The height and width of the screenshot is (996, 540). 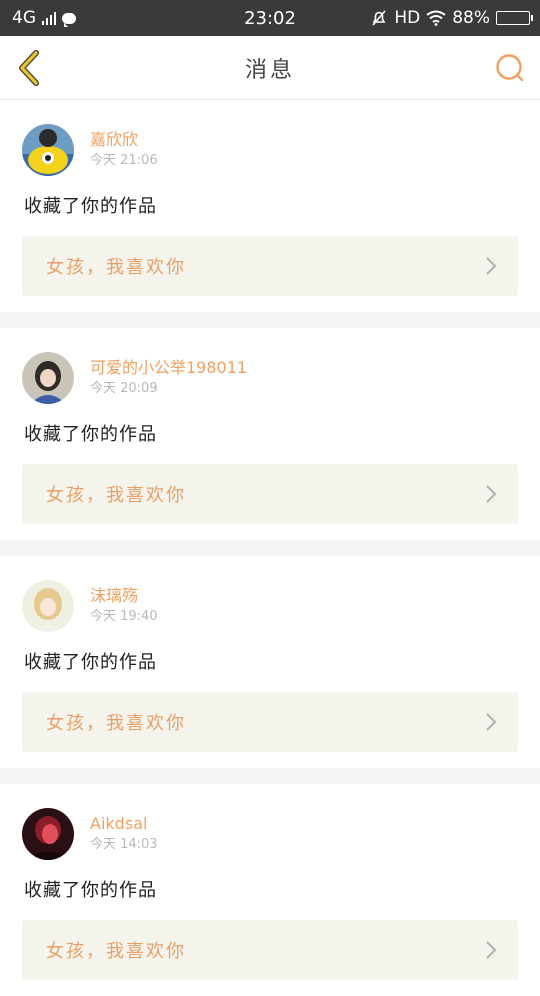 I want to click on search-icon, so click(x=510, y=67).